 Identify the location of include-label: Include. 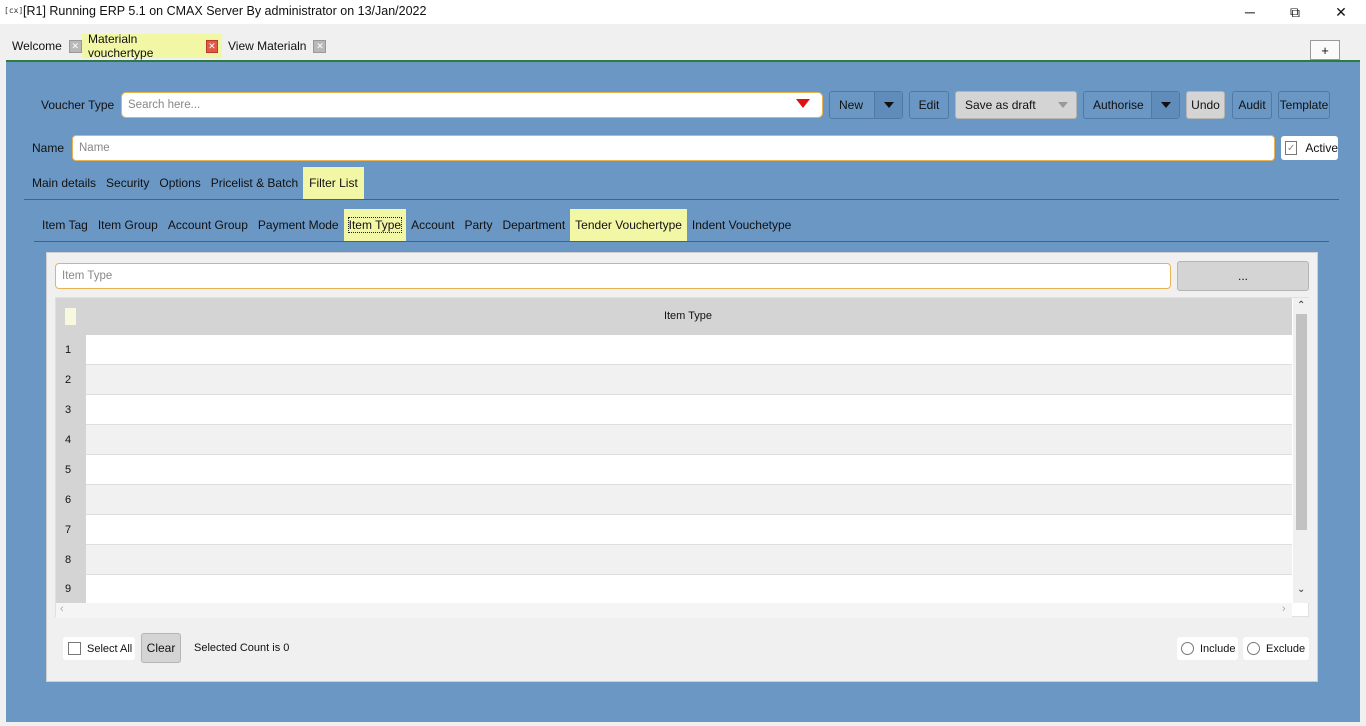
(1218, 648).